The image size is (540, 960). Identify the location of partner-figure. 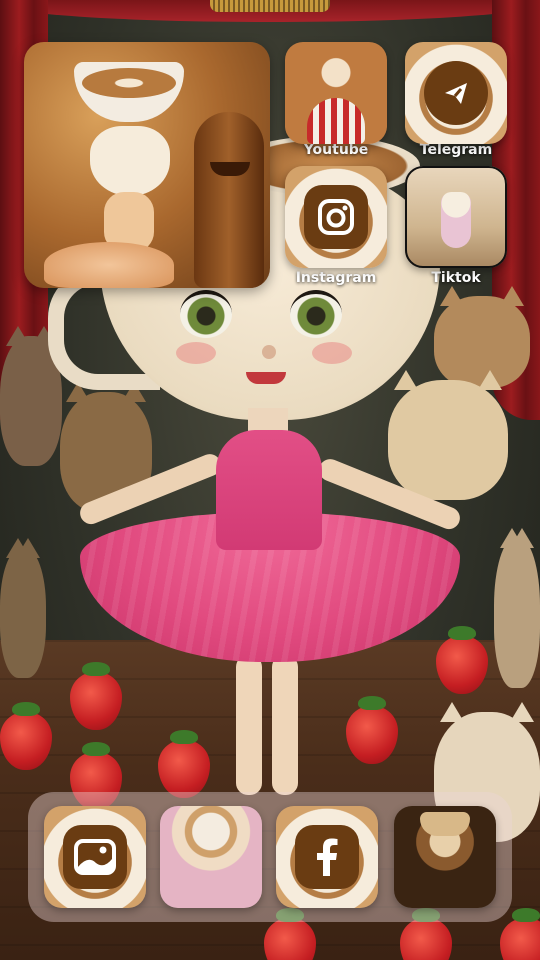
(229, 200).